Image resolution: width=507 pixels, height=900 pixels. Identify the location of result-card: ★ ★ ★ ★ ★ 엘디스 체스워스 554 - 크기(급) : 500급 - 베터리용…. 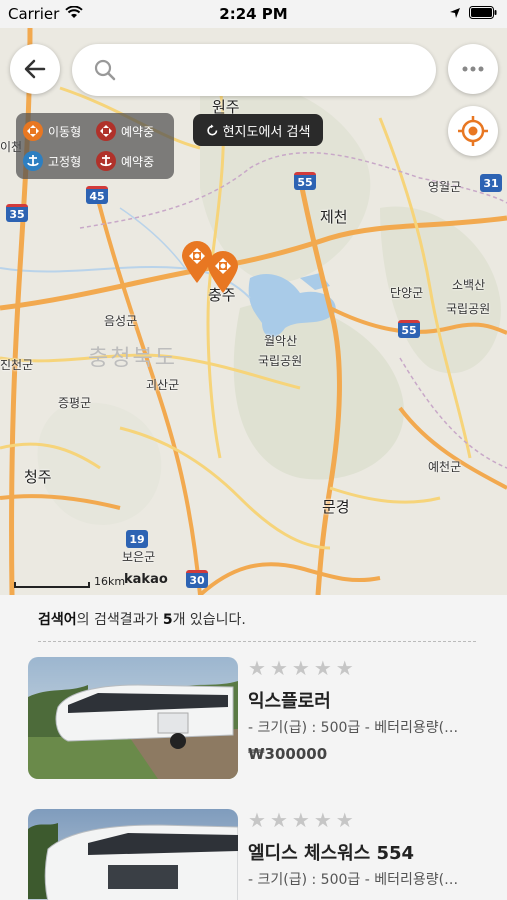
(258, 854).